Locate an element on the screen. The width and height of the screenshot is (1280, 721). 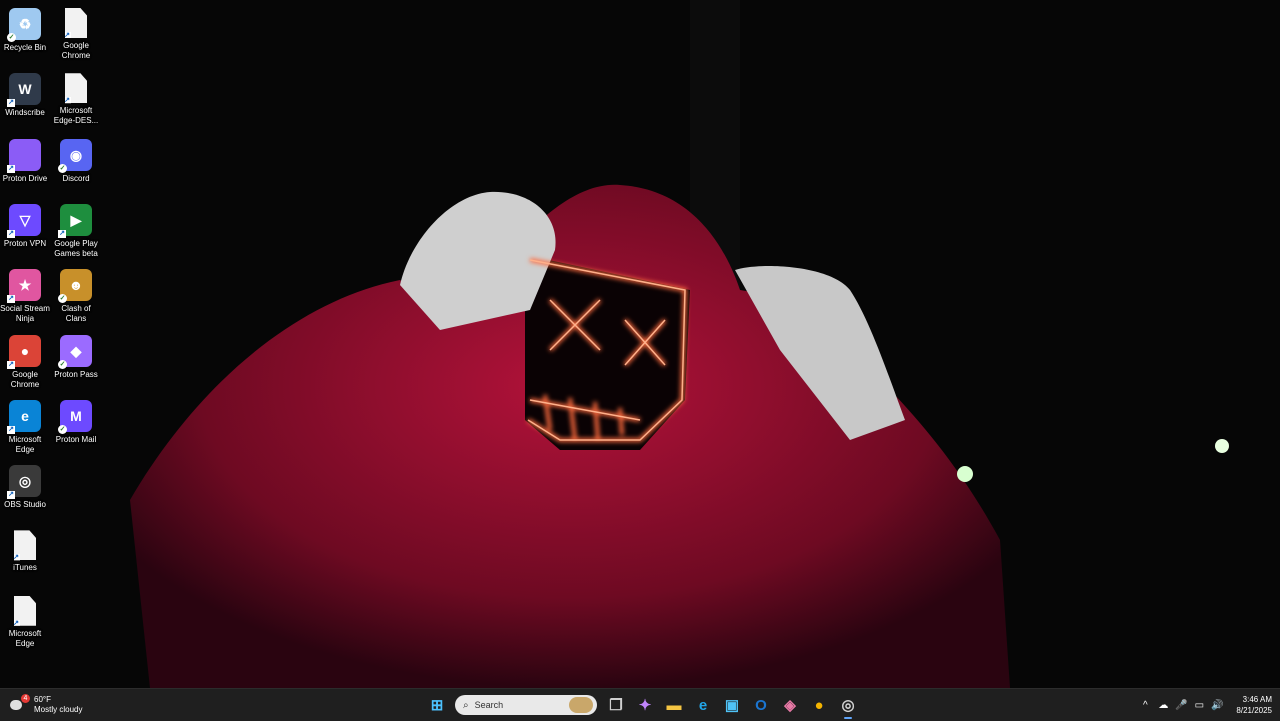
desktop-icon-label: Proton Drive is located at coordinates (25, 178).